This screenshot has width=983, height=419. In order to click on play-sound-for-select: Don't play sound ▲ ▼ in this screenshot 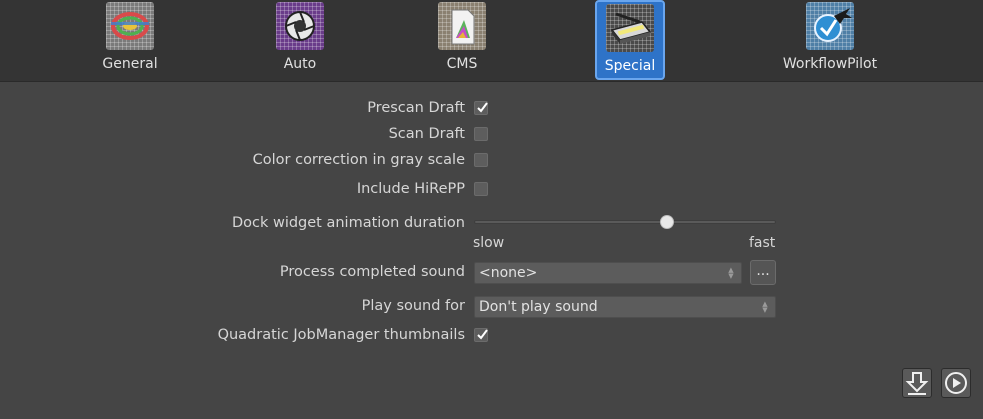, I will do `click(625, 307)`.